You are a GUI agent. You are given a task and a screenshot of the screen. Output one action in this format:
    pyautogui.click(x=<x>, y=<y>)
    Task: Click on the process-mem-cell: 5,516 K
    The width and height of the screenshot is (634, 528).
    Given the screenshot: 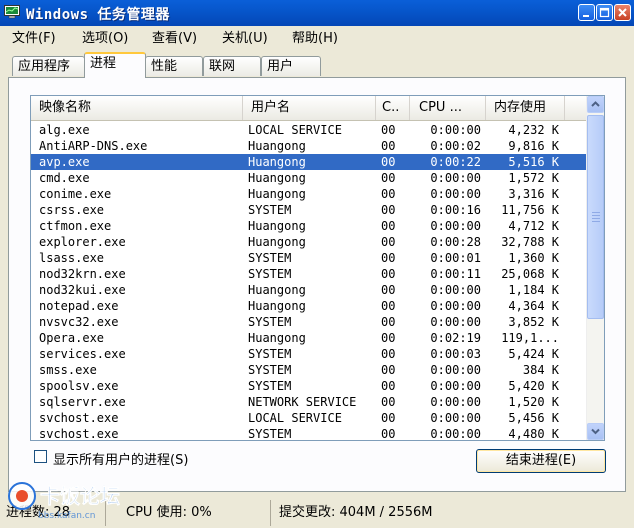 What is the action you would take?
    pyautogui.click(x=533, y=162)
    